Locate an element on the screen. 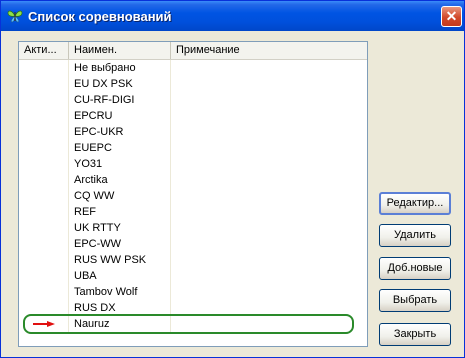  name-cell: Tambov Wolf is located at coordinates (120, 292).